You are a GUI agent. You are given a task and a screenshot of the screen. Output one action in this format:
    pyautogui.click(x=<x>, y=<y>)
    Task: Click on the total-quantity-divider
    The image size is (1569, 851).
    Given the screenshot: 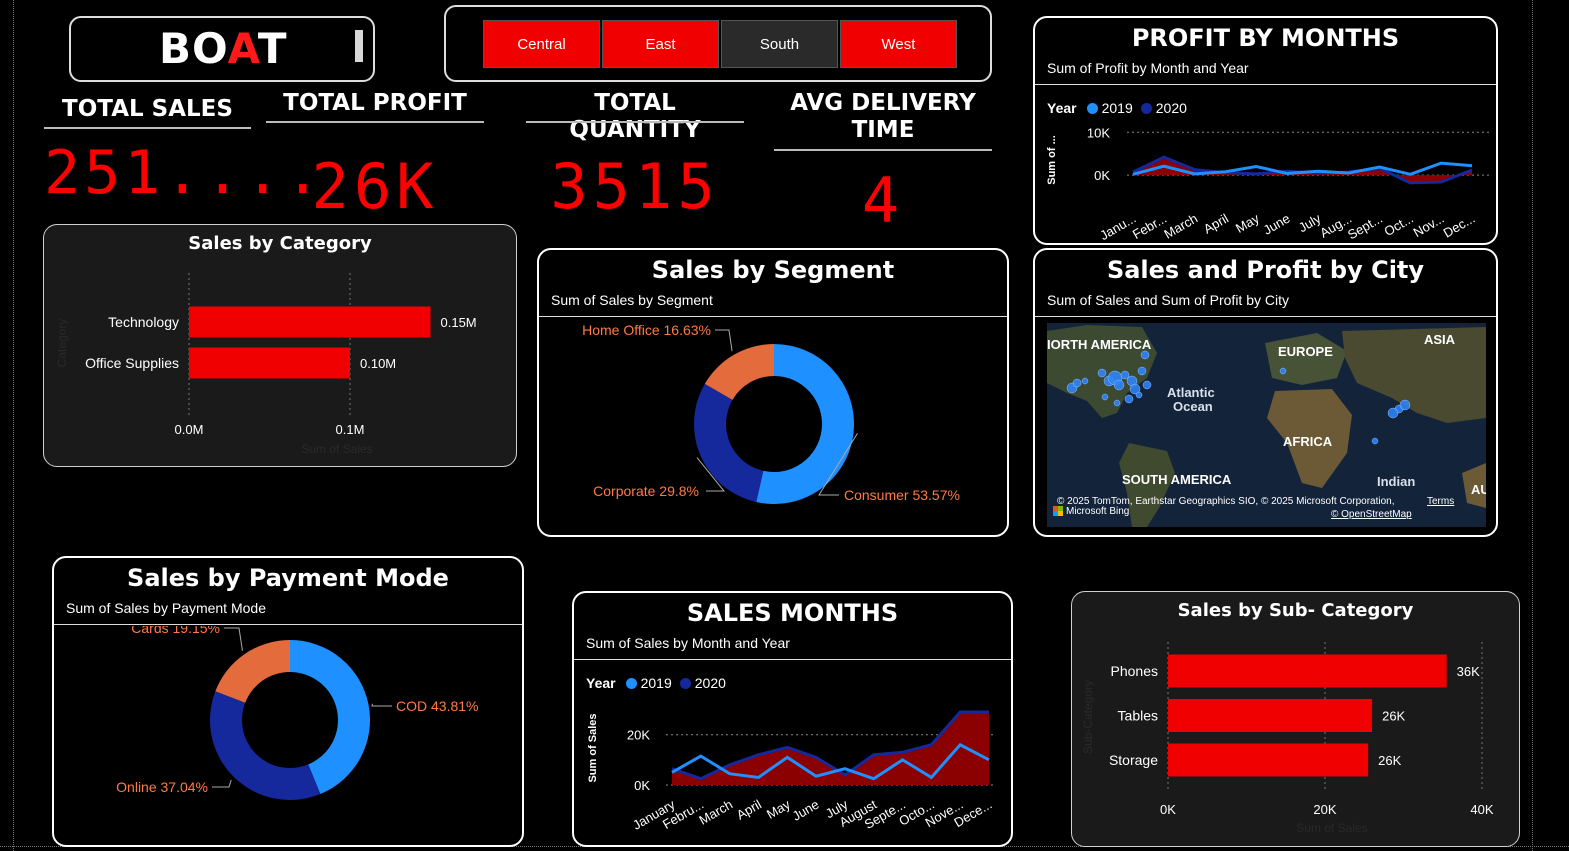 What is the action you would take?
    pyautogui.click(x=635, y=122)
    